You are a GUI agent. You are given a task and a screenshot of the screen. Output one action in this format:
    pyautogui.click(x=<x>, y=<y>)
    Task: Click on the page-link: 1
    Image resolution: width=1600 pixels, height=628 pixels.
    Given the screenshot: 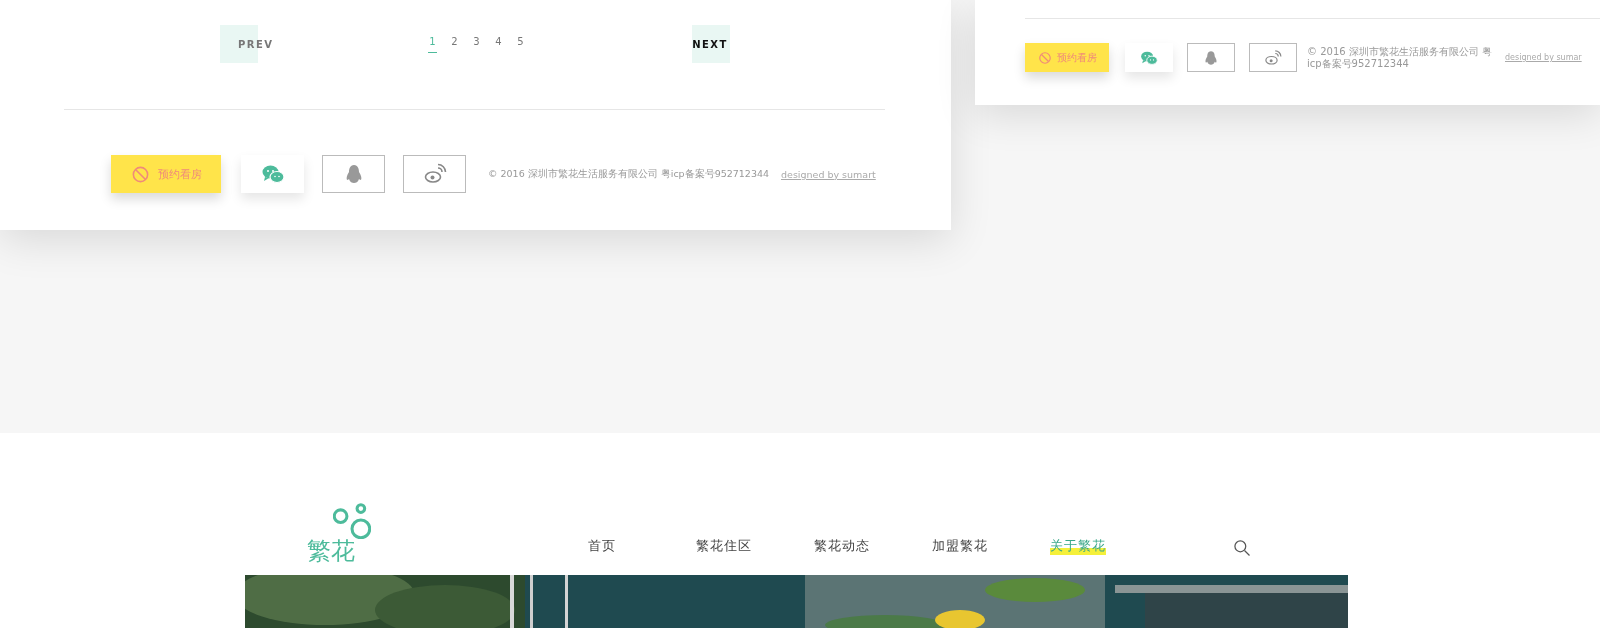 What is the action you would take?
    pyautogui.click(x=432, y=44)
    